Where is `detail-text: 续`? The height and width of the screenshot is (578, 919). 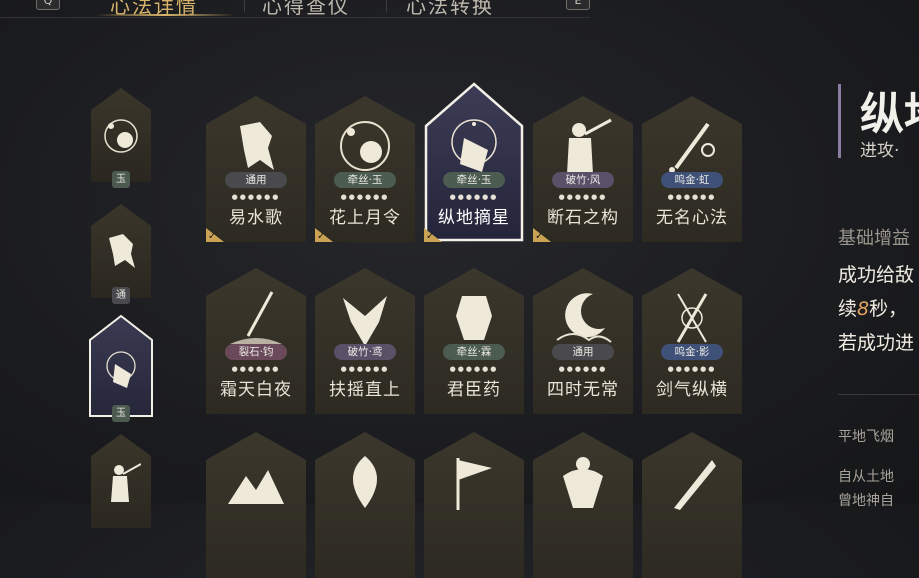 detail-text: 续 is located at coordinates (848, 309).